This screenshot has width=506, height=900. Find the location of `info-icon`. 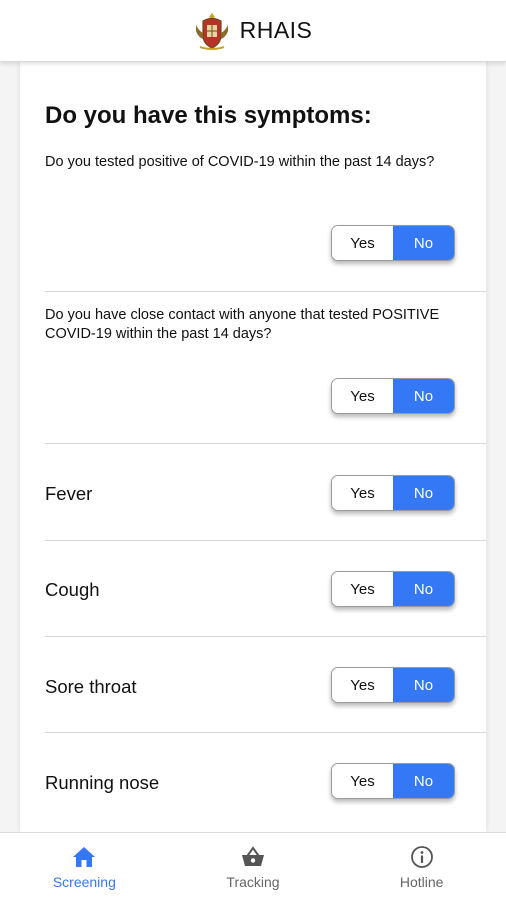

info-icon is located at coordinates (421, 857).